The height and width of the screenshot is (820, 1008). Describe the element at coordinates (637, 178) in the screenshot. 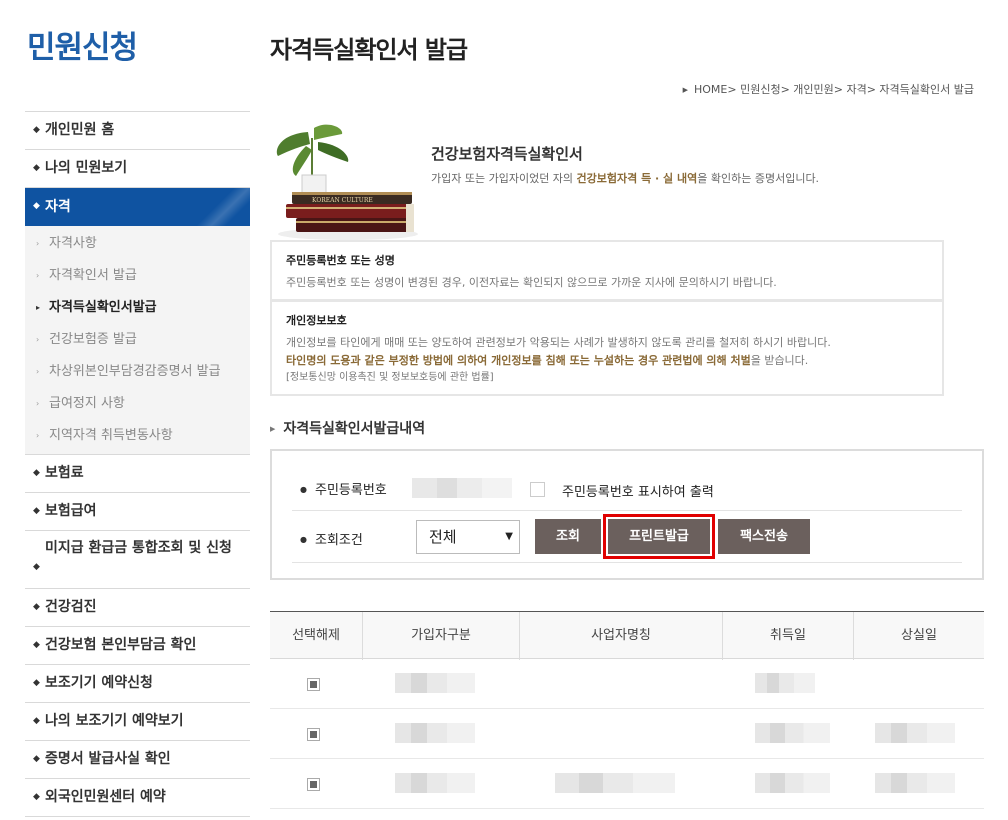

I see `intro-desc-strong: 건강보험자격 득 · 실 내역` at that location.